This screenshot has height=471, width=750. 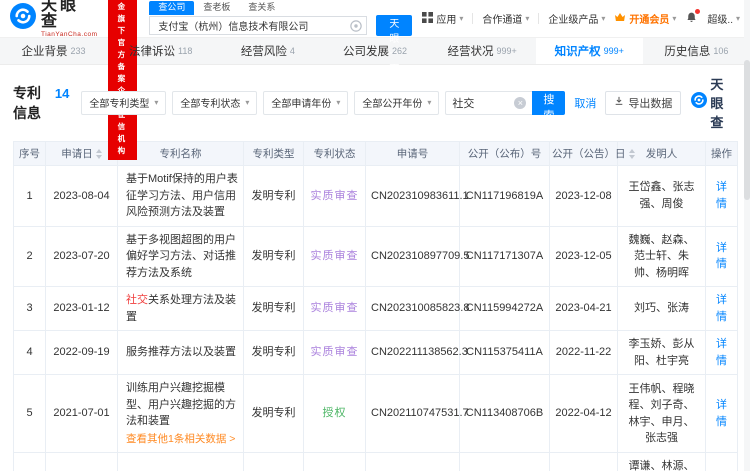 I want to click on cell-application-no: CN202110475659.2, so click(x=412, y=461).